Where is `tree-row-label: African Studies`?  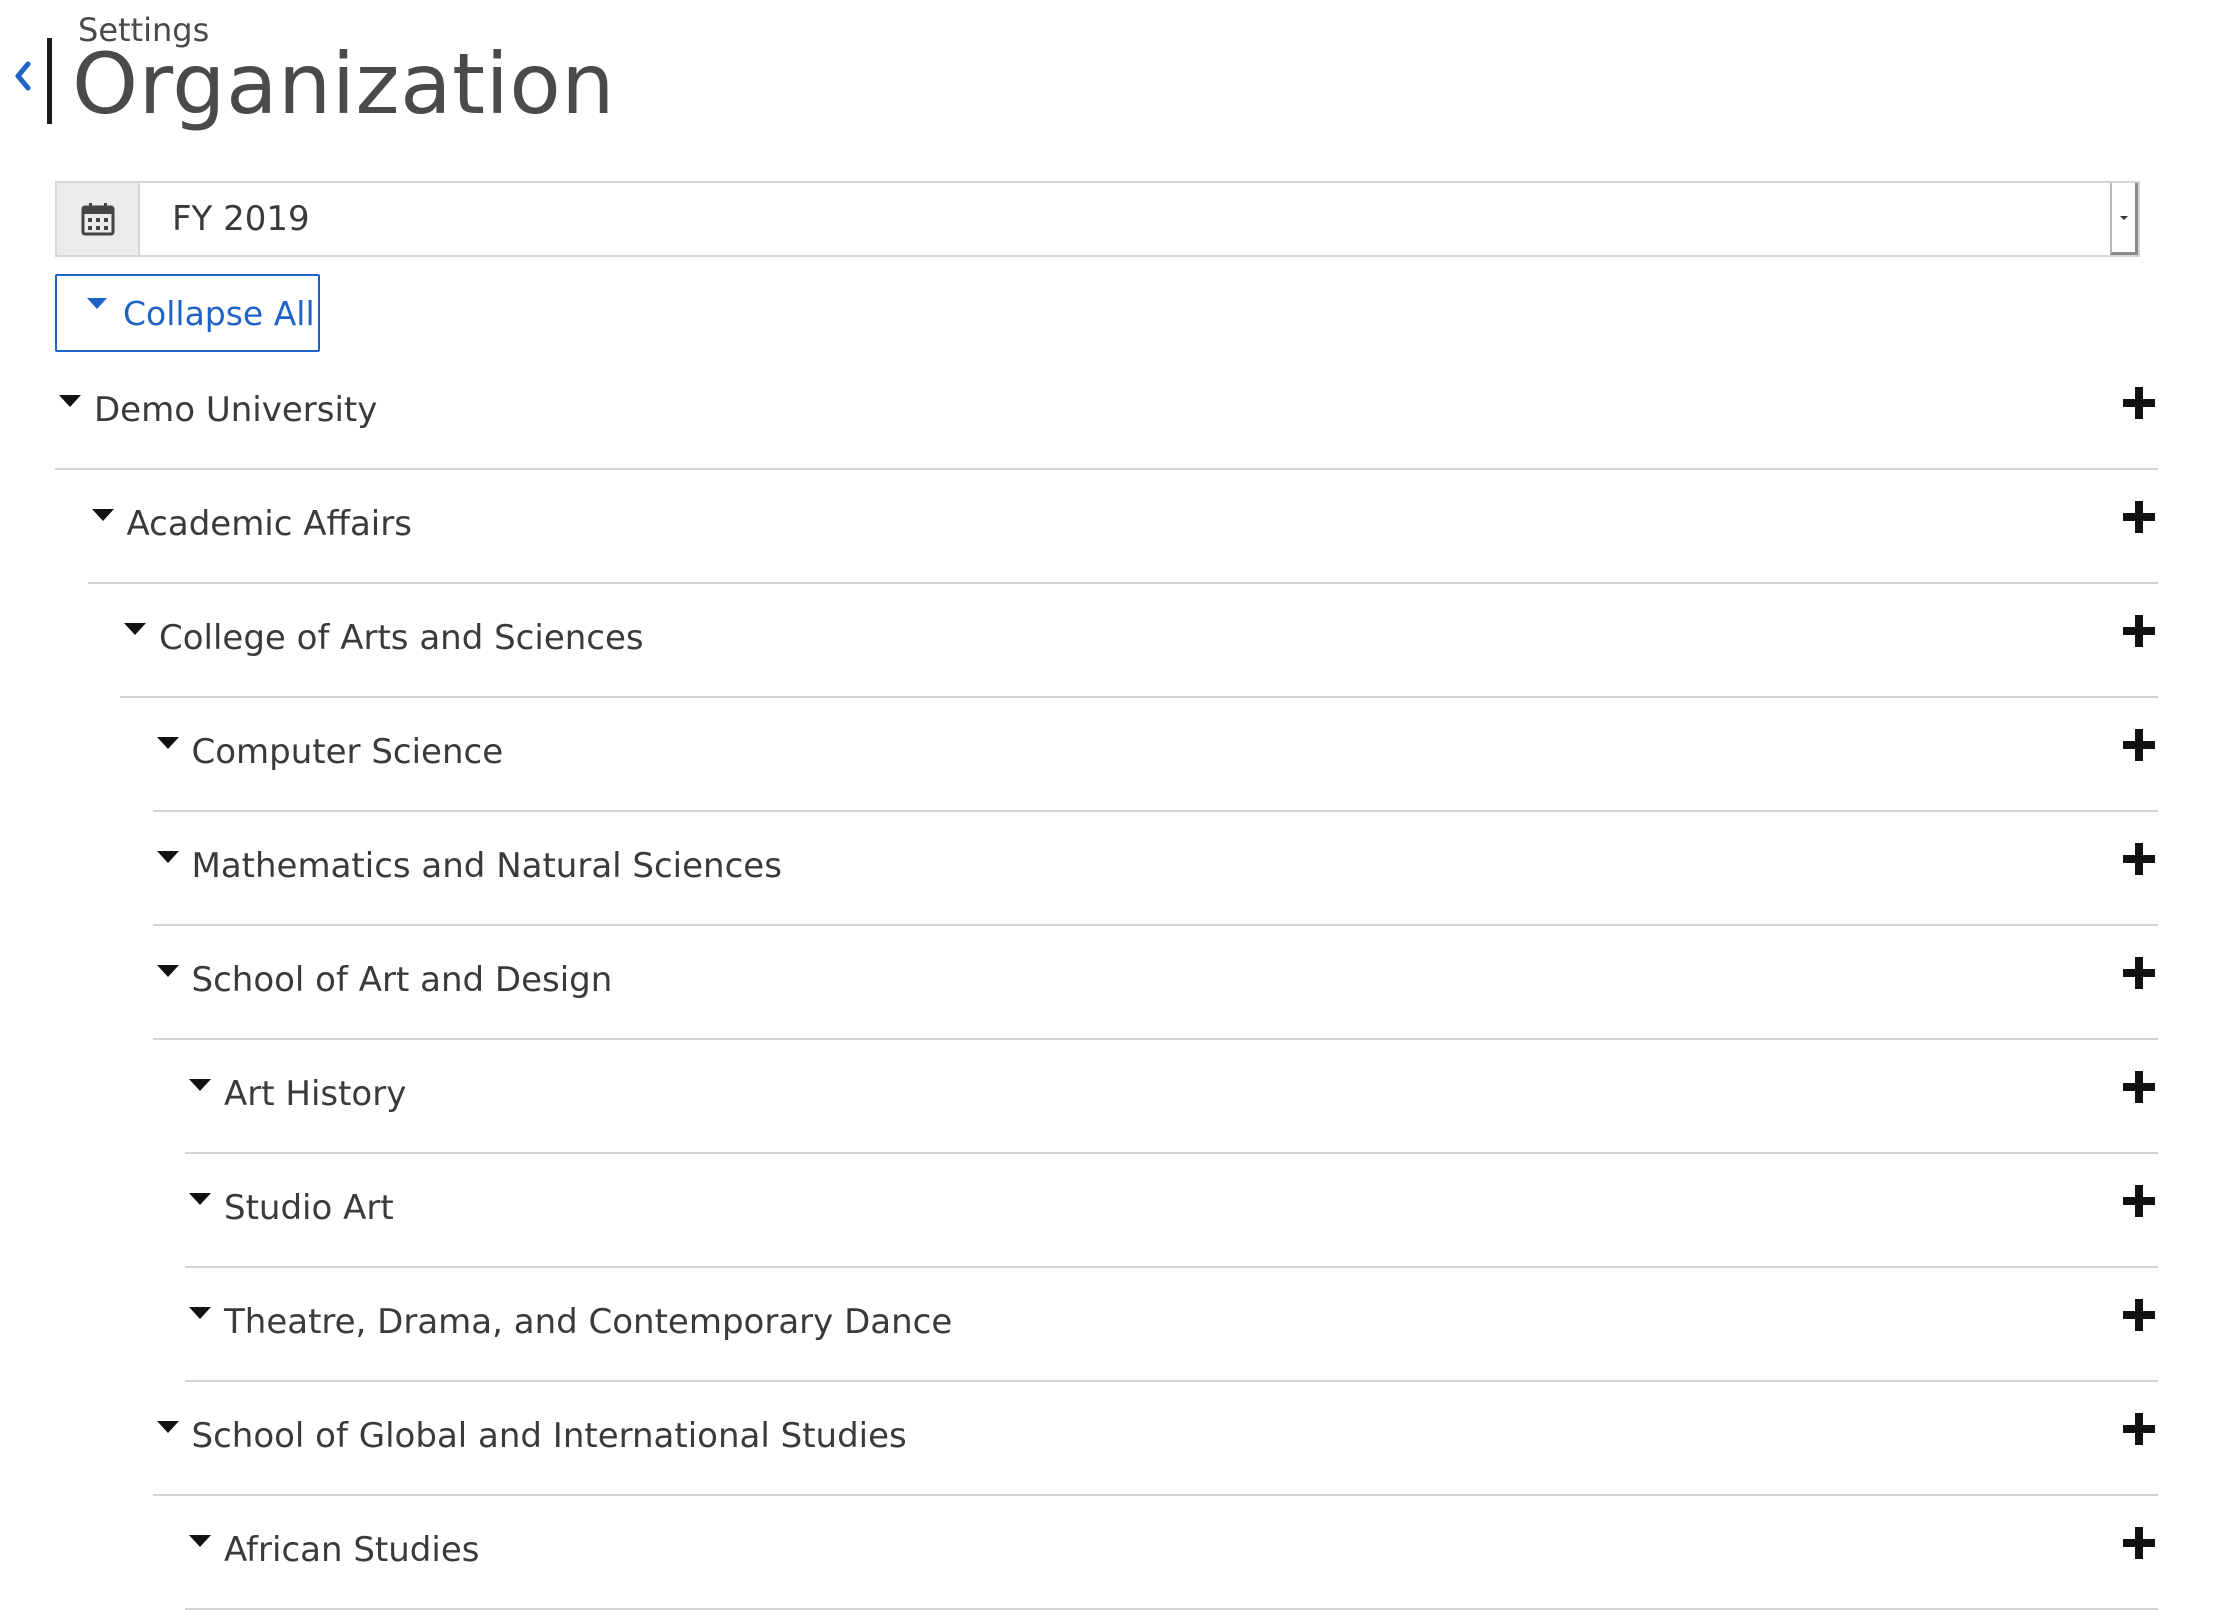
tree-row-label: African Studies is located at coordinates (352, 1550).